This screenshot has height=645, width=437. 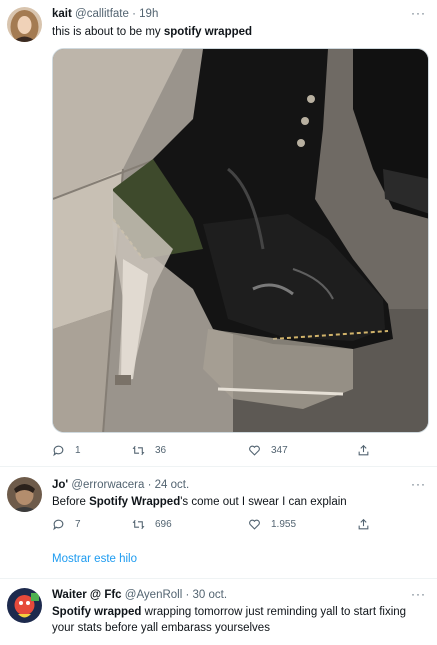 What do you see at coordinates (60, 485) in the screenshot?
I see `display-name: Jo'` at bounding box center [60, 485].